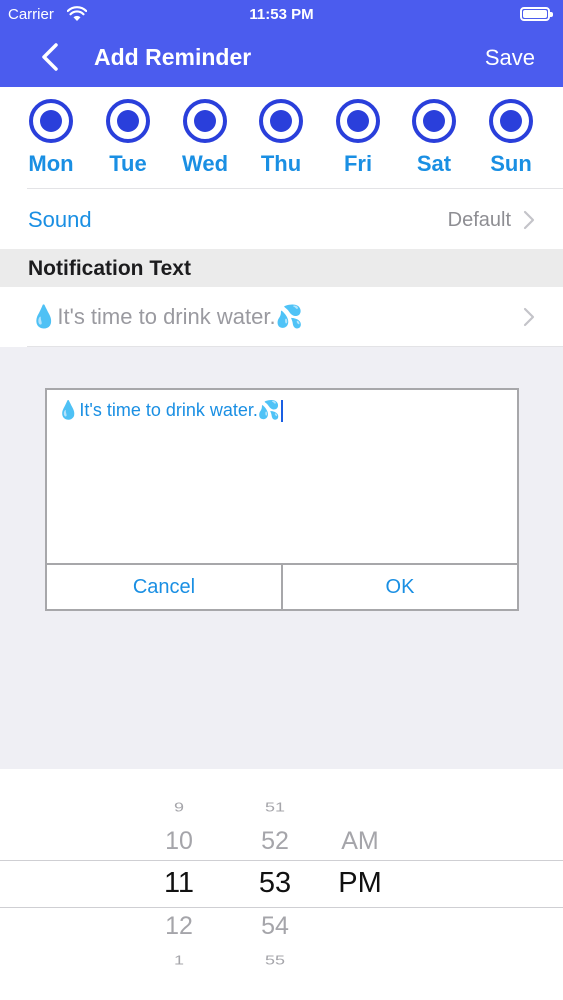 This screenshot has height=1000, width=563. I want to click on day-toggle-sat: Sat, so click(434, 138).